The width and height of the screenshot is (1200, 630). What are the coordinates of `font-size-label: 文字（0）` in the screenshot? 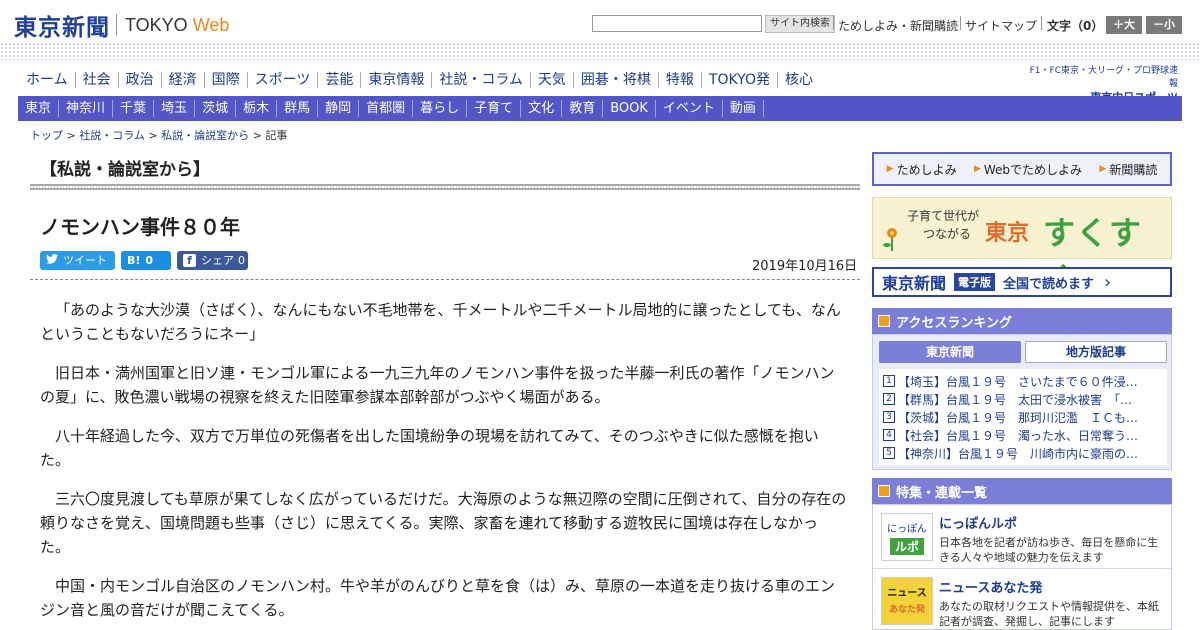 It's located at (1075, 26).